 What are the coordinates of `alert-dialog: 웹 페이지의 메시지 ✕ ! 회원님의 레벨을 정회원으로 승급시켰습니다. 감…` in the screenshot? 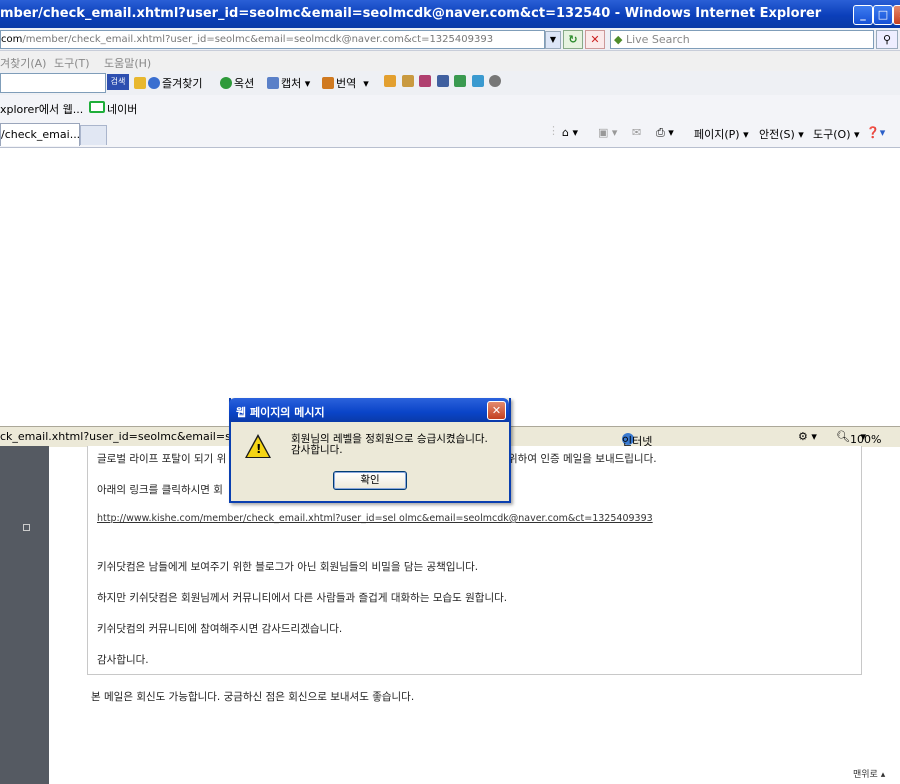 It's located at (370, 450).